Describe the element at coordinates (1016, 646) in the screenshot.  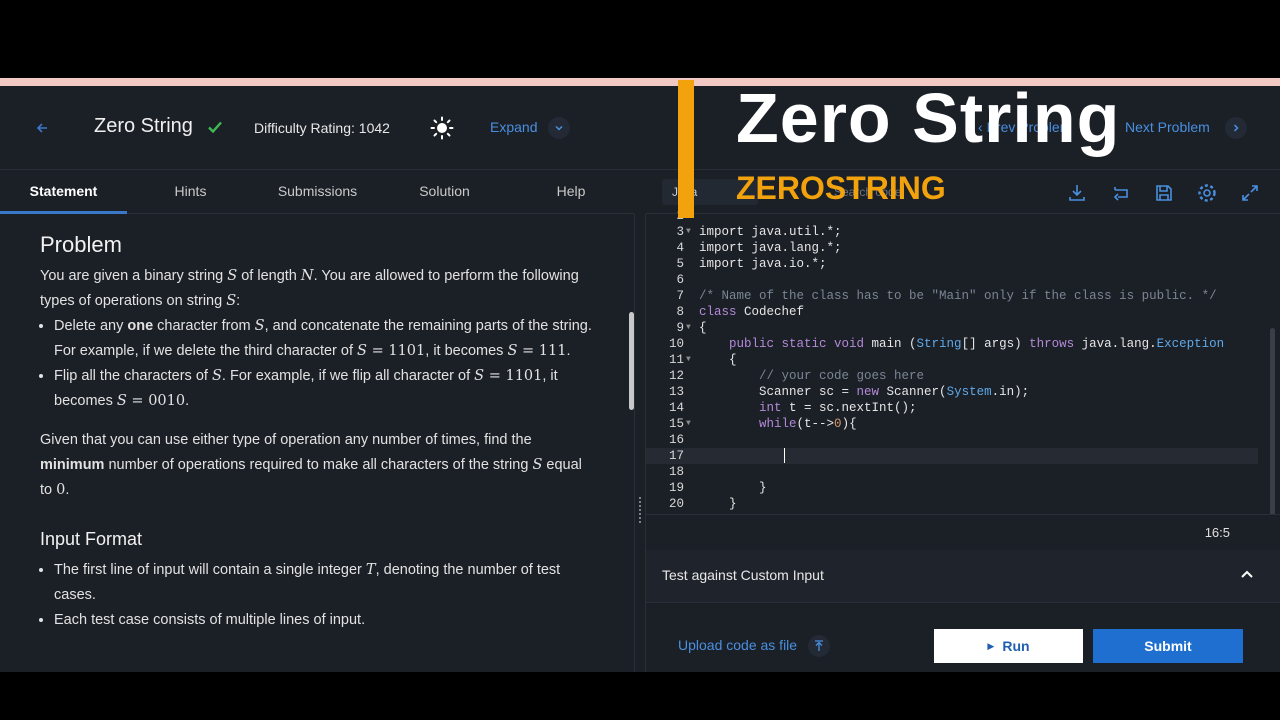
I see `run-label: Run` at that location.